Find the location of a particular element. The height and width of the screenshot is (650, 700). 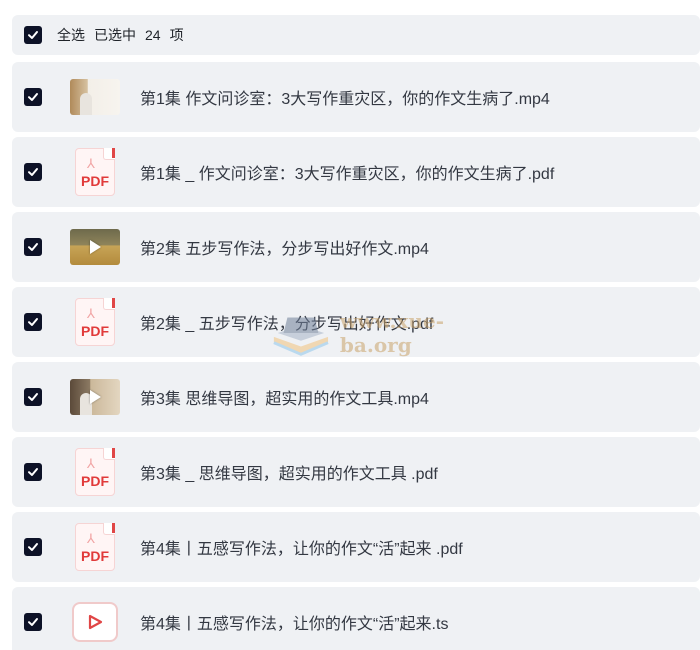

file-name: 第1集 作文问诊室：3大写作重灾区，你的作文生病了.mp4 is located at coordinates (345, 99).